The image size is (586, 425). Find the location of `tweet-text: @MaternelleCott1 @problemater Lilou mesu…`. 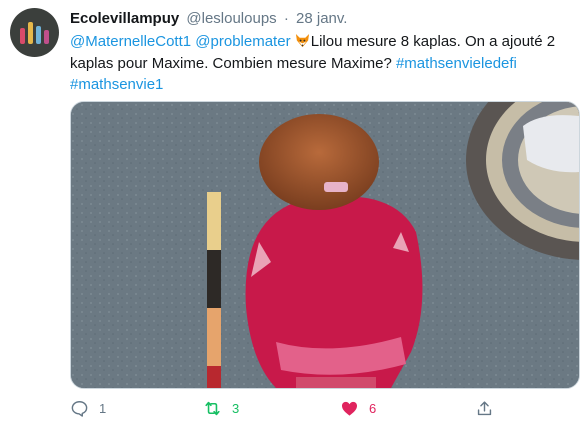

tweet-text: @MaternelleCott1 @problemater Lilou mesu… is located at coordinates (322, 63).